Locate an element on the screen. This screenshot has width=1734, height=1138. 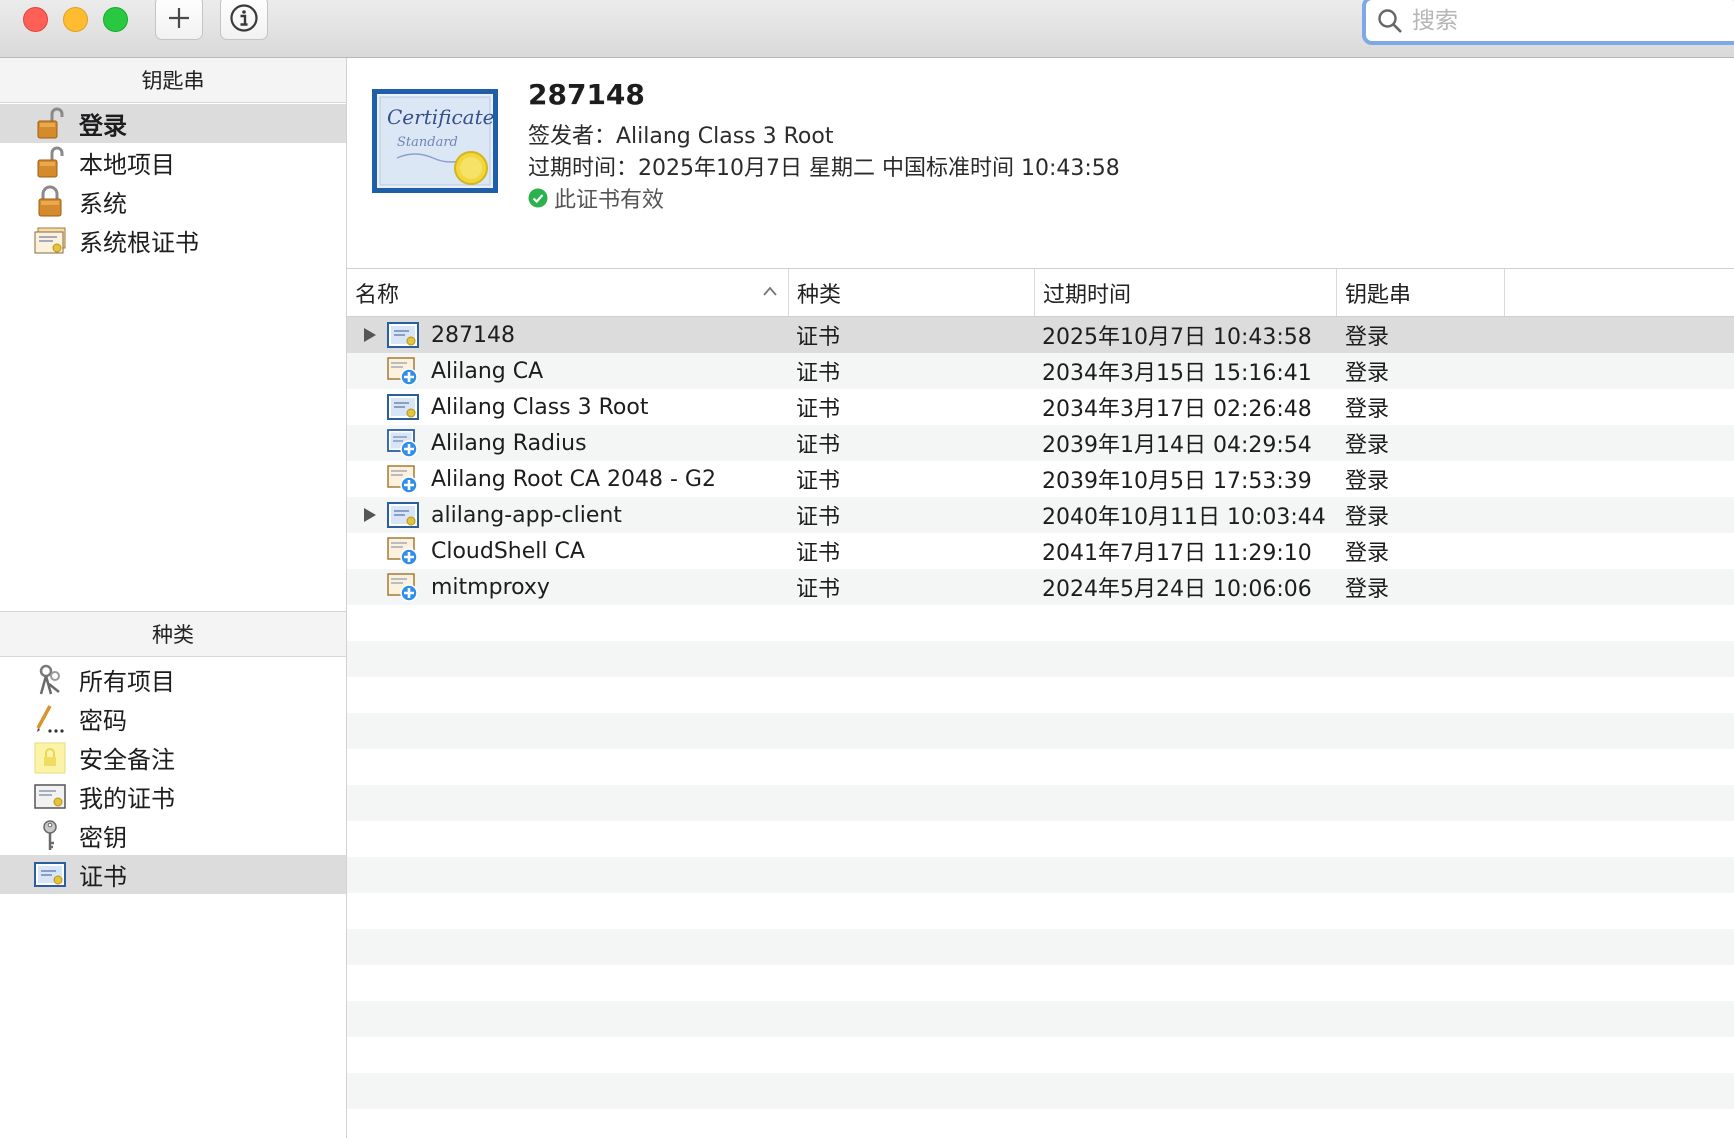
sidebar-item-label: 安全备注 is located at coordinates (127, 760).